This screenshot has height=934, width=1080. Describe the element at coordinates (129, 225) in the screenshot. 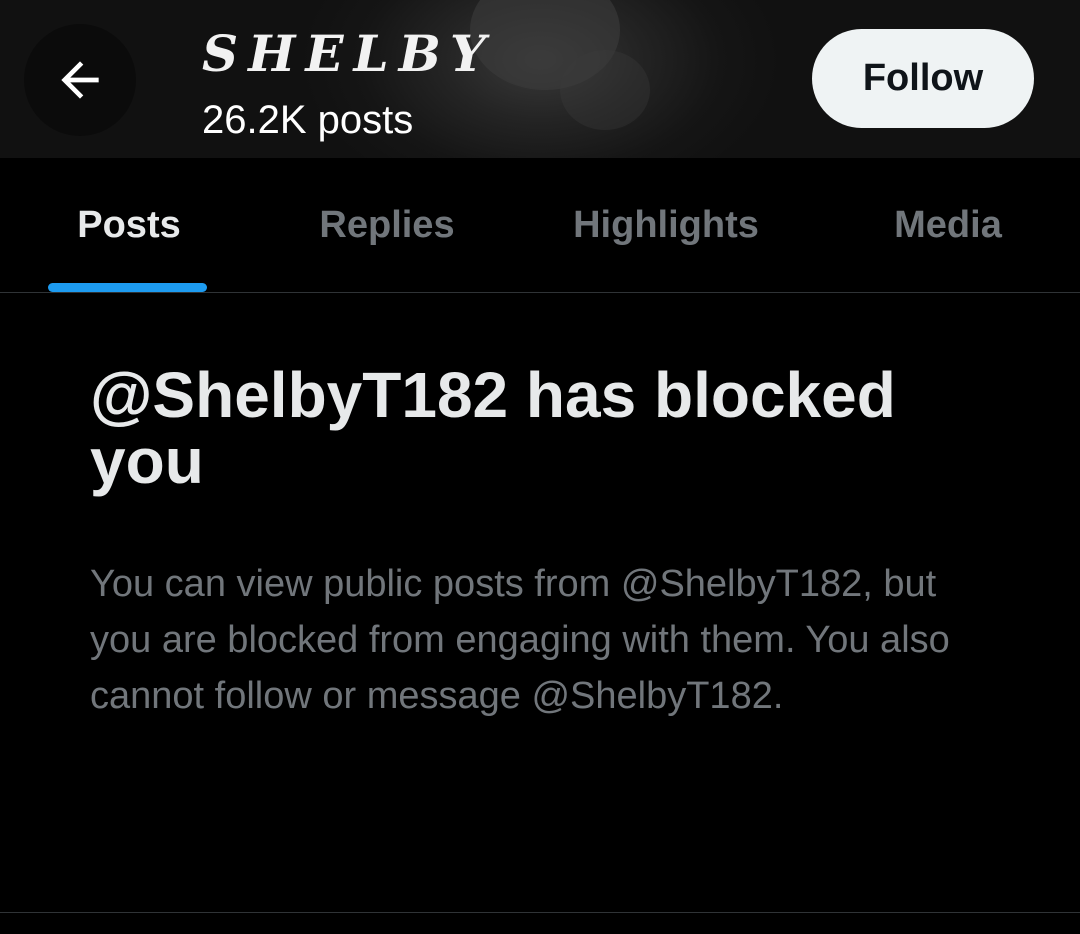

I see `tab-posts: Posts` at that location.